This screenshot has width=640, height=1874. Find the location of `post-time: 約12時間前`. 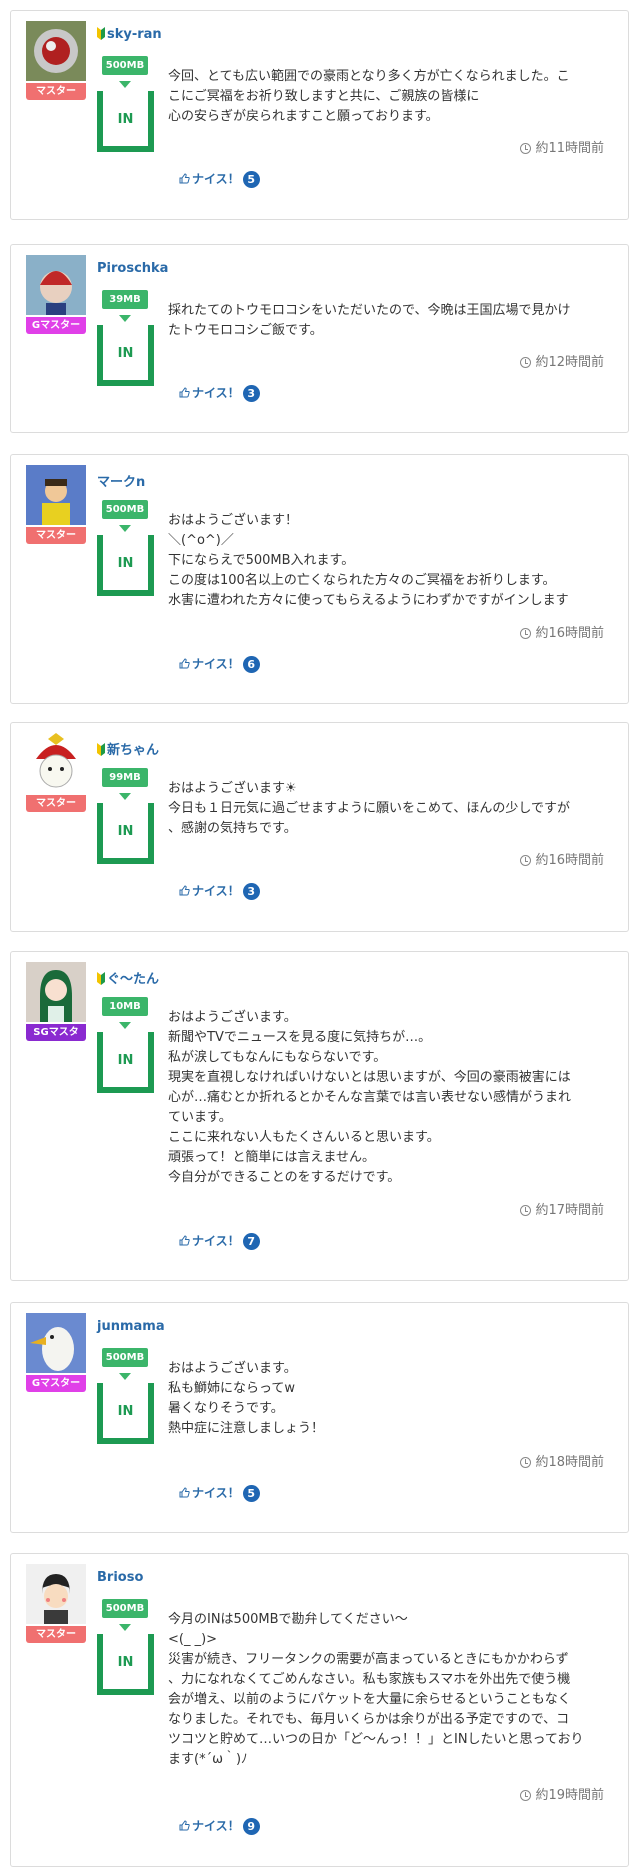

post-time: 約12時間前 is located at coordinates (562, 360).